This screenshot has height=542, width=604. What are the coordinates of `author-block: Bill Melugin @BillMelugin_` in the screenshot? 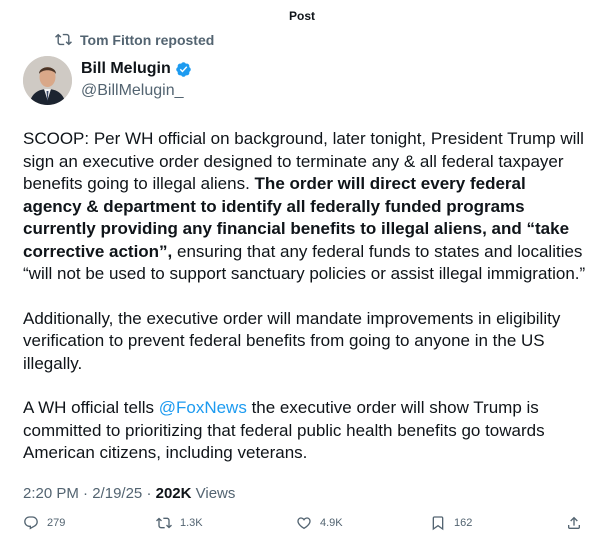 It's located at (136, 80).